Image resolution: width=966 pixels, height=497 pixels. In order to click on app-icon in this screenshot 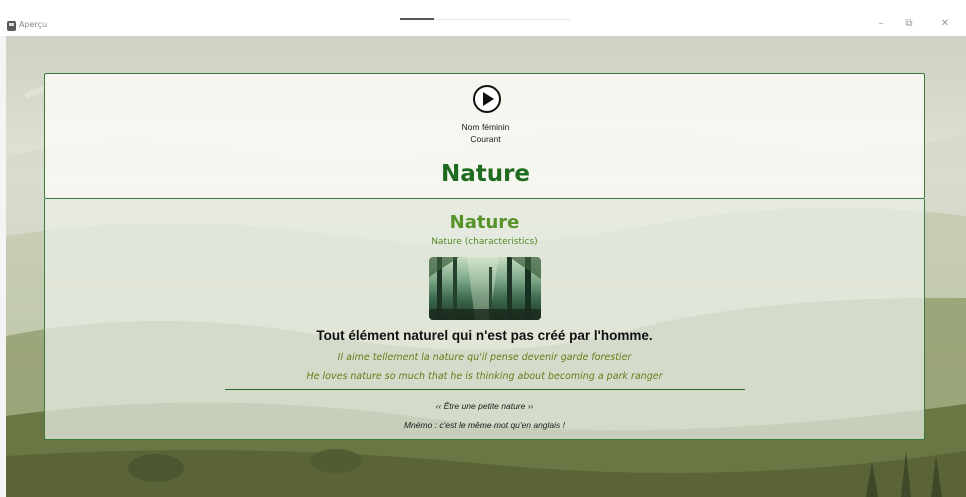, I will do `click(11, 26)`.